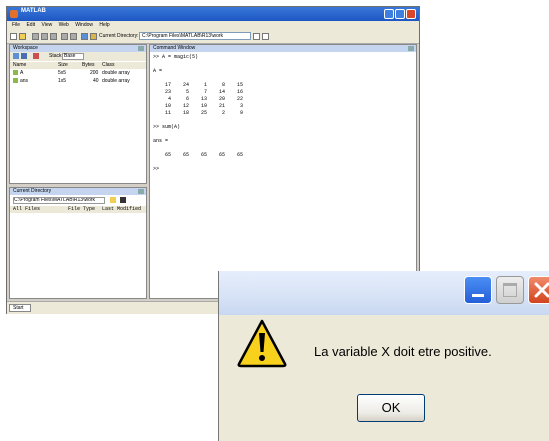 The height and width of the screenshot is (441, 549). I want to click on col-bytes: Bytes, so click(88, 65).